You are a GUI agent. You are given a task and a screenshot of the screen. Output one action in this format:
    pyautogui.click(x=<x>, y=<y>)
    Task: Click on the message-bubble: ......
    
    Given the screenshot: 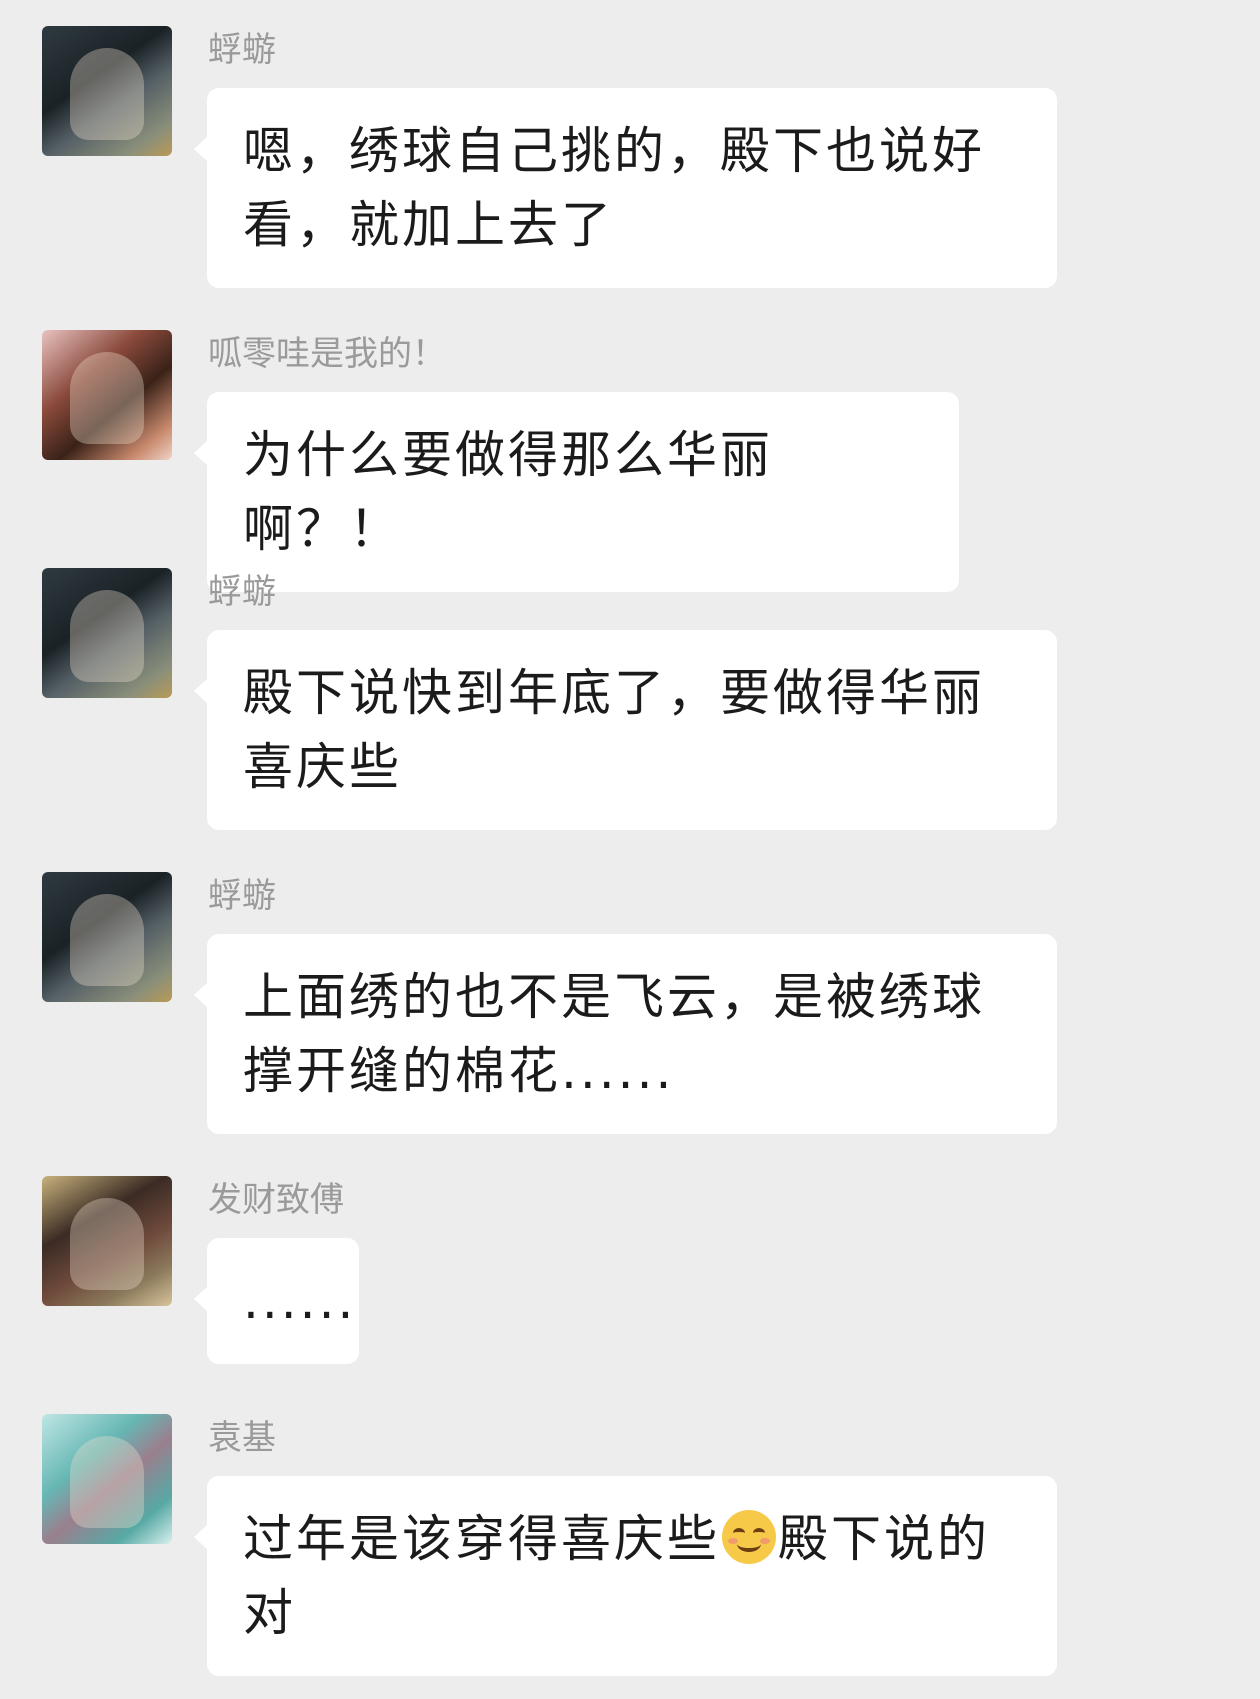 What is the action you would take?
    pyautogui.click(x=283, y=1301)
    